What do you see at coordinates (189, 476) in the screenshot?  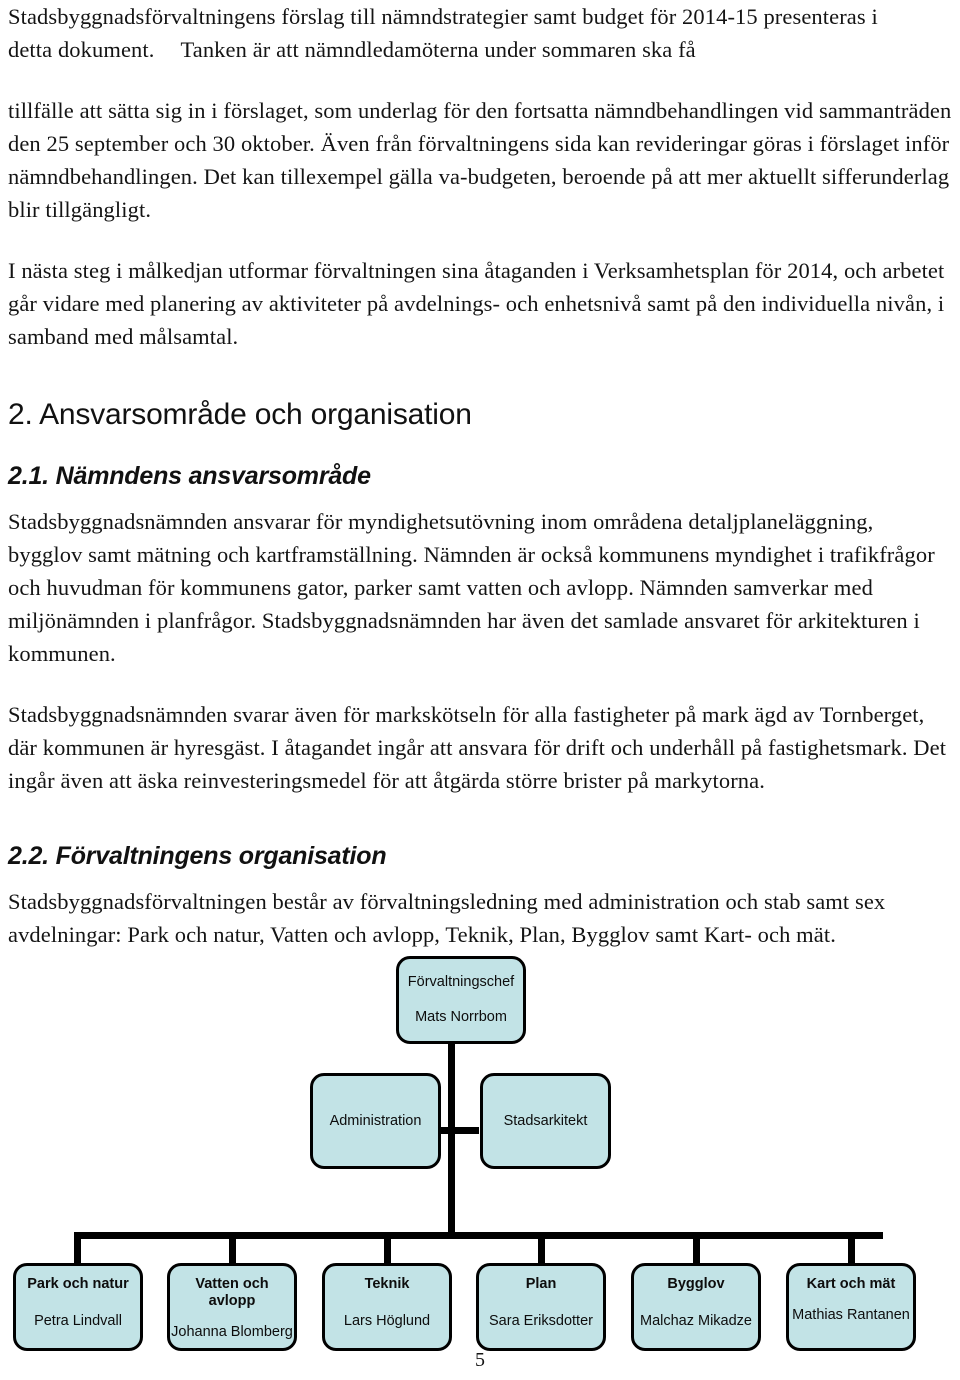 I see `heading-section-2-1: 2.1. Nämndens ansvarsområde` at bounding box center [189, 476].